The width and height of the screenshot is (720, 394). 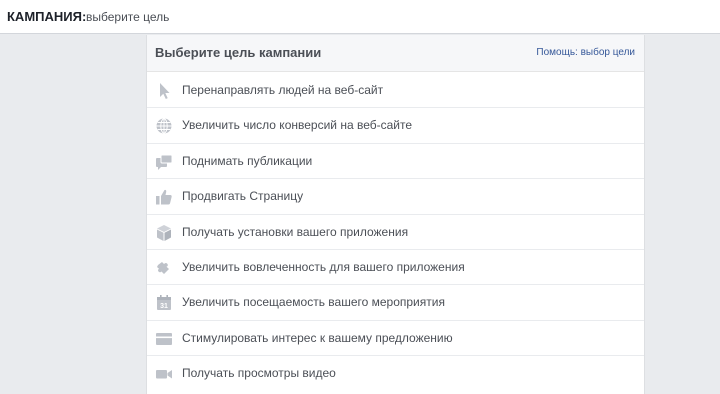 I want to click on objective-label: Поднимать публикации, so click(x=247, y=160).